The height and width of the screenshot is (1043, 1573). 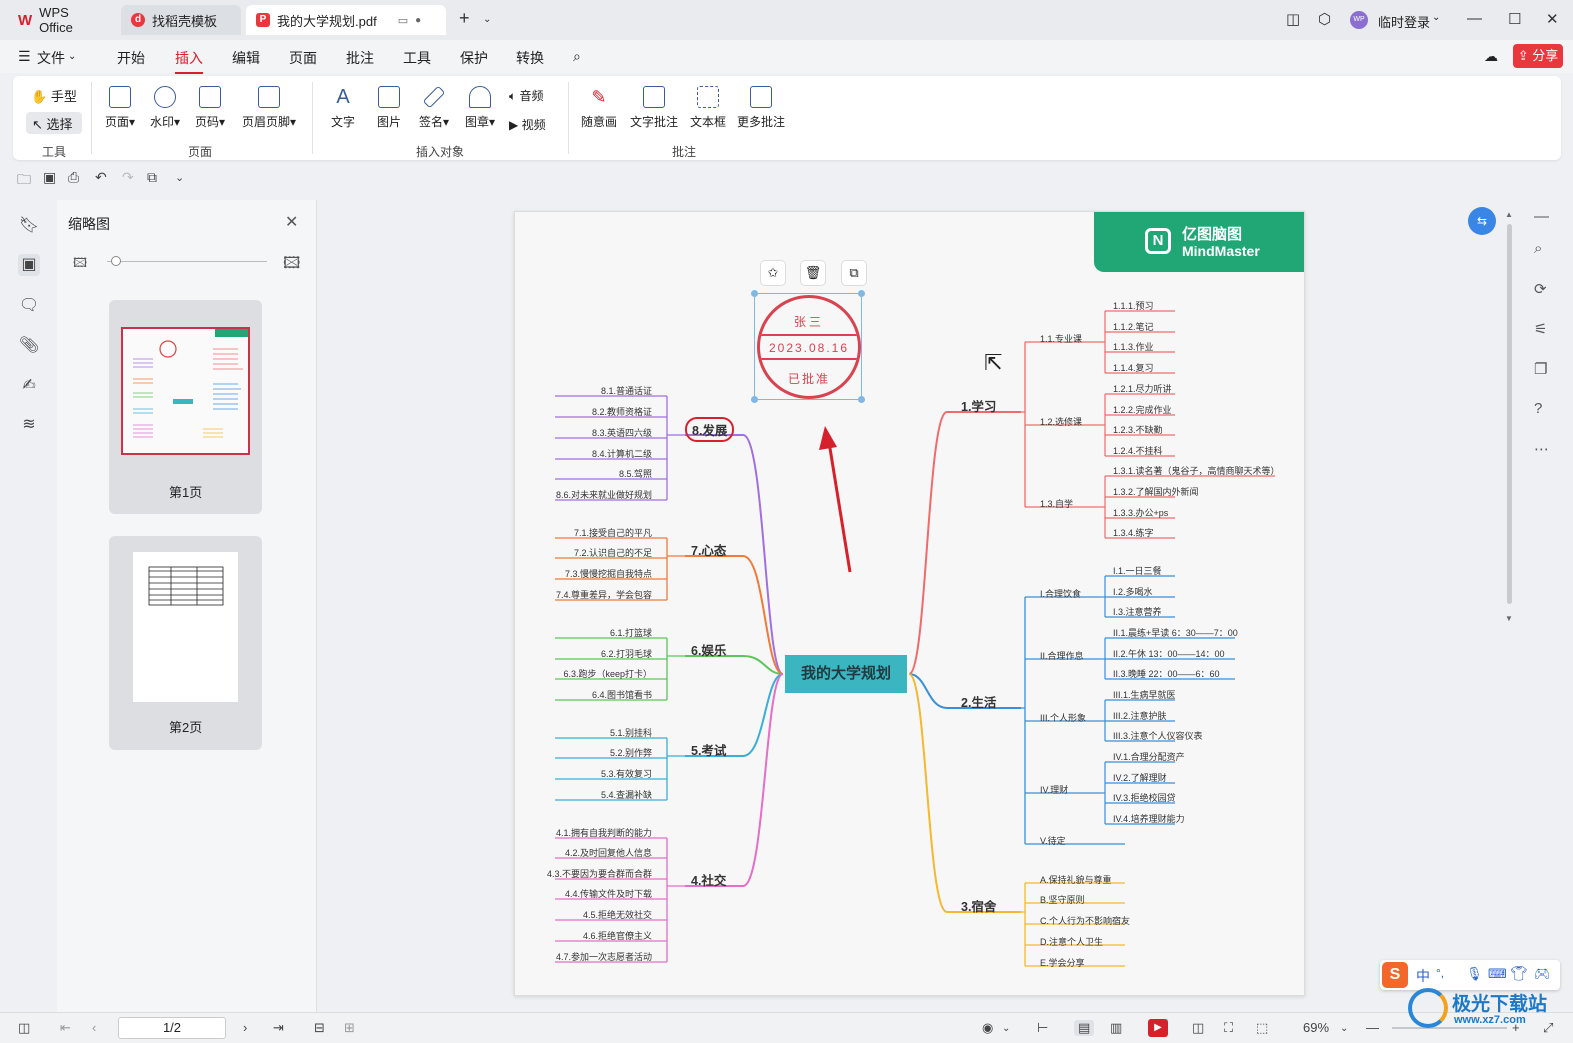 I want to click on minimize-icon: —, so click(x=1474, y=18).